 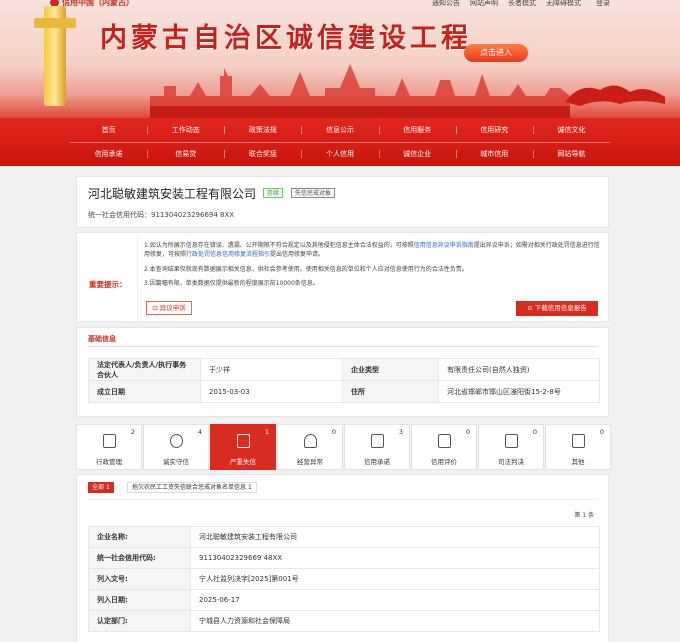 I want to click on tab-credit-commitment: 3 信用承诺, so click(x=377, y=447).